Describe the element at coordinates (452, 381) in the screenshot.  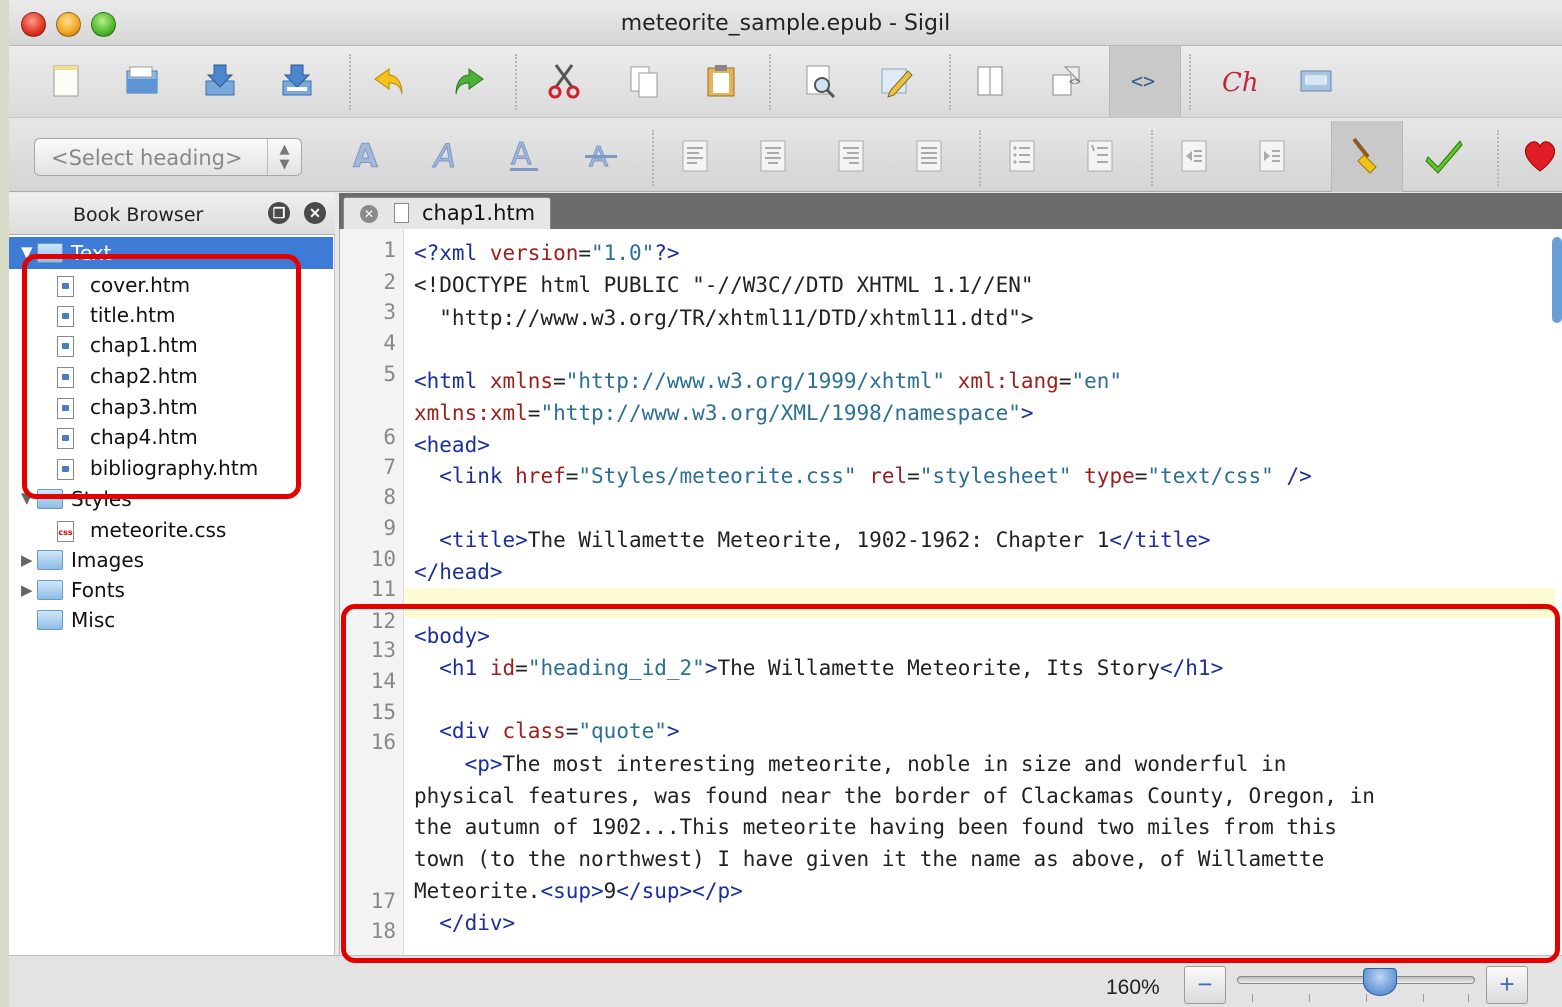
I see `code-token: <html` at that location.